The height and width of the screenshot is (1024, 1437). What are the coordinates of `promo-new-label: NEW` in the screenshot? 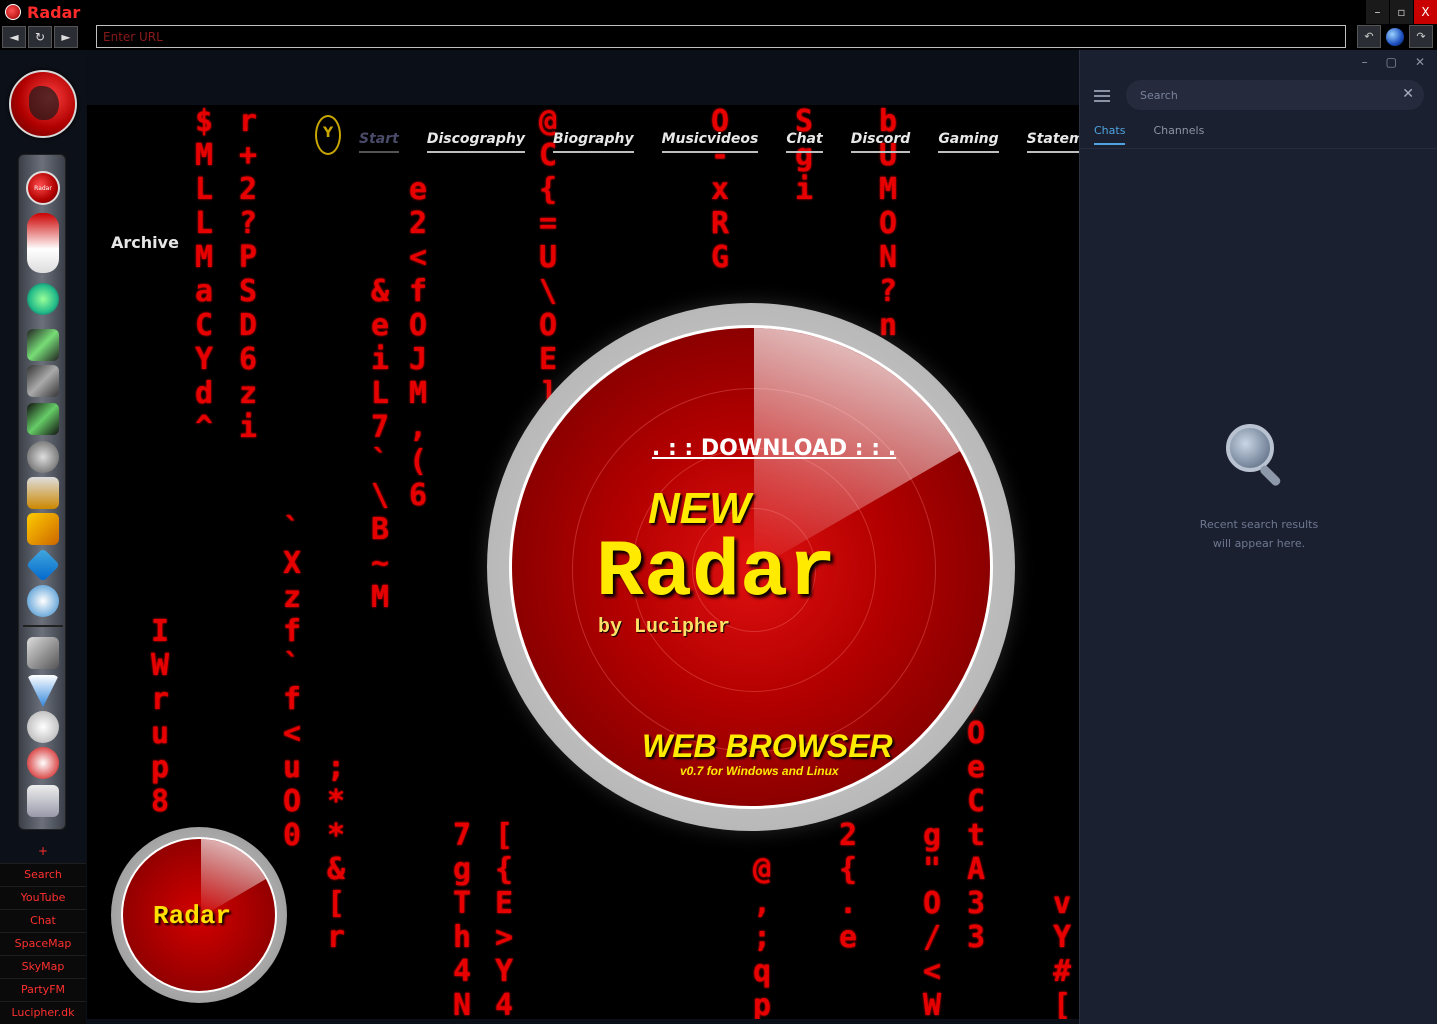 It's located at (699, 508).